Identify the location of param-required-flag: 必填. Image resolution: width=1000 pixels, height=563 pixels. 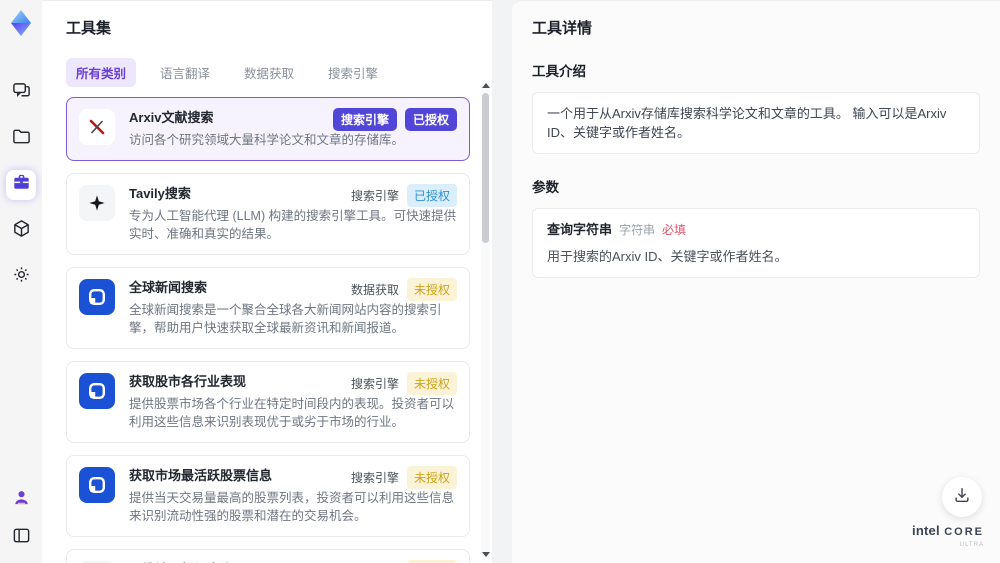
(674, 230).